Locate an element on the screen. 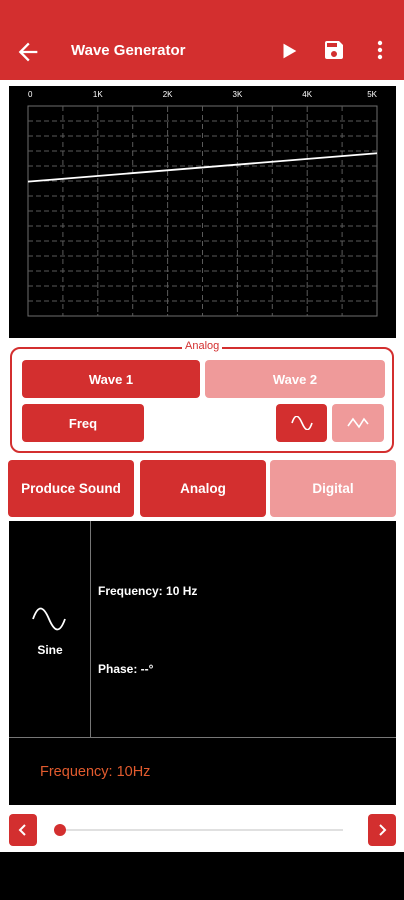 This screenshot has height=900, width=404. play-icon is located at coordinates (289, 51).